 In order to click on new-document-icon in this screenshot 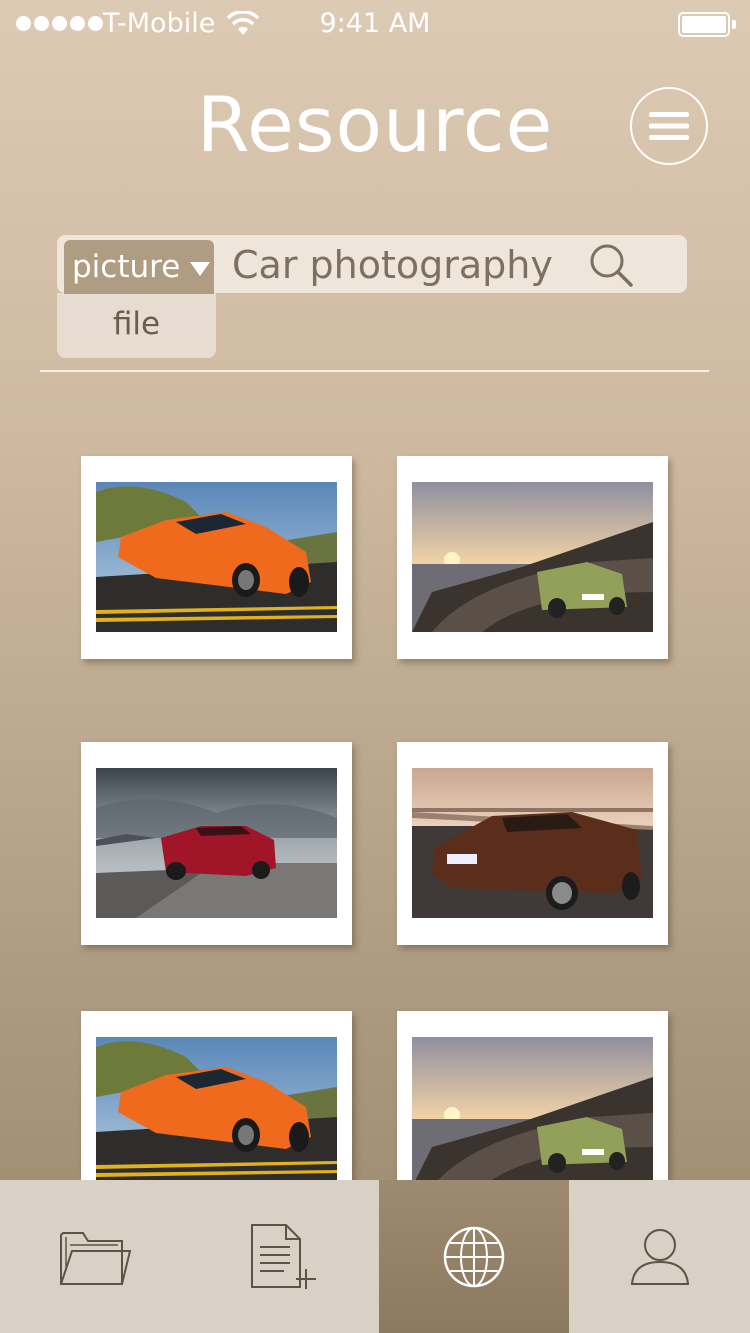, I will do `click(283, 1256)`.